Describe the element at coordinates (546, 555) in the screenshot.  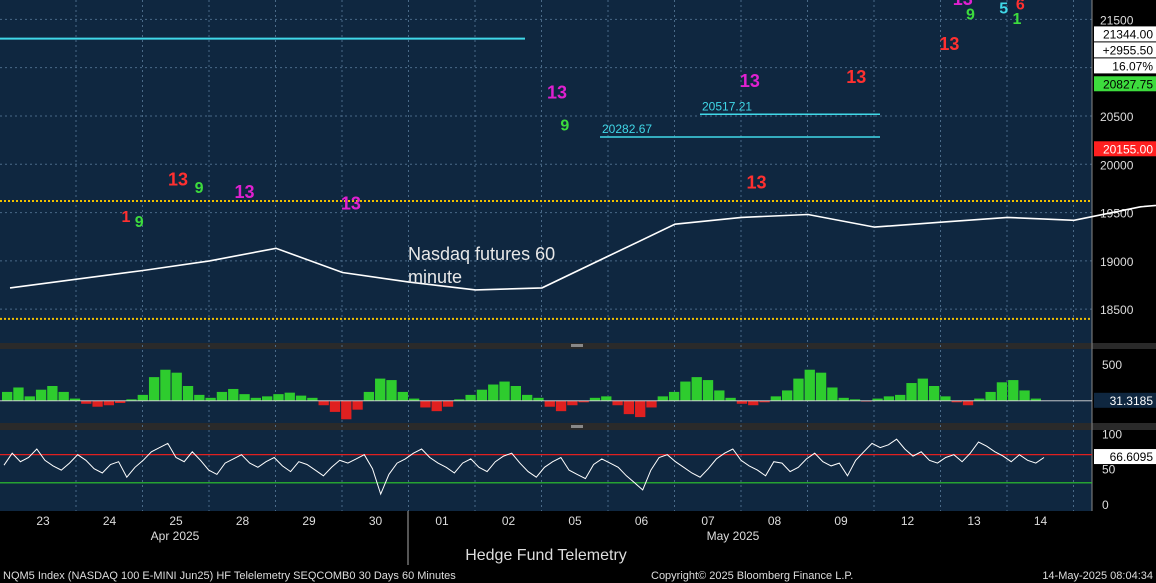
I see `credit-label: Hedge Fund Telemetry` at that location.